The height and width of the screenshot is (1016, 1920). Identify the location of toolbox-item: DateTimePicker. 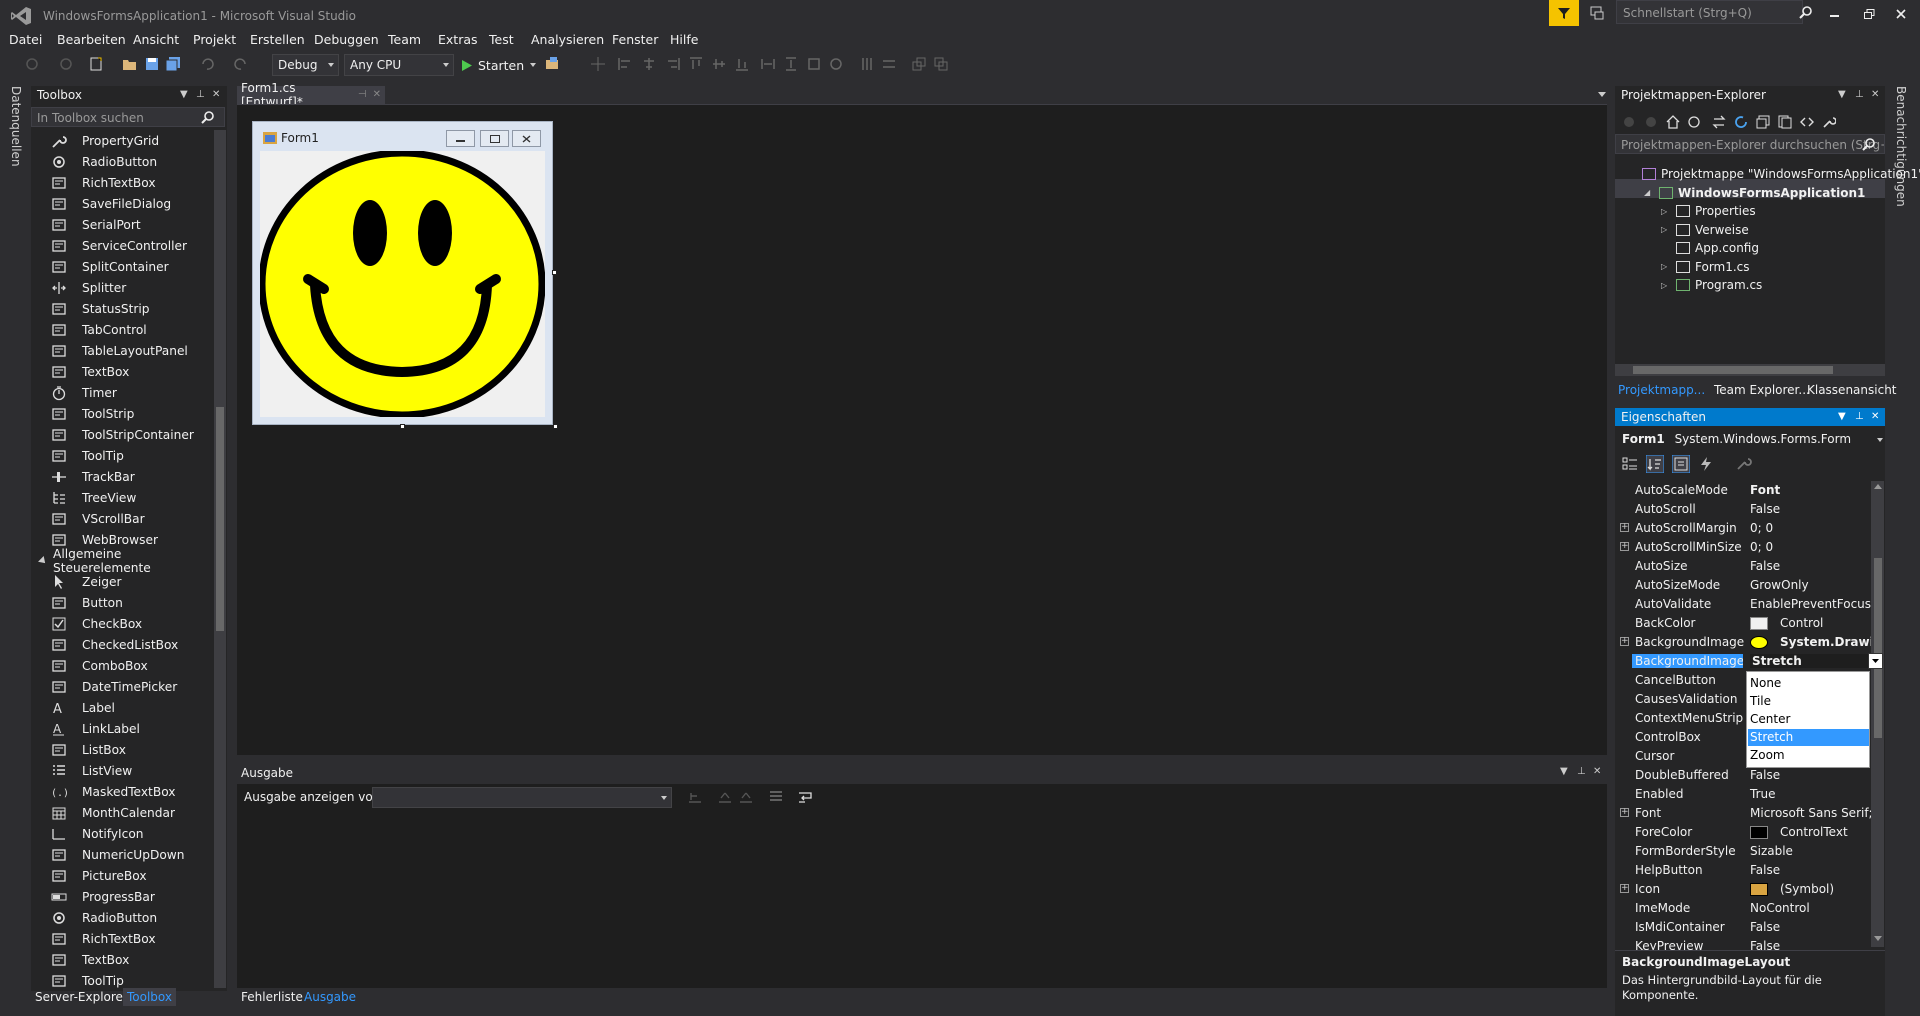
(122, 686).